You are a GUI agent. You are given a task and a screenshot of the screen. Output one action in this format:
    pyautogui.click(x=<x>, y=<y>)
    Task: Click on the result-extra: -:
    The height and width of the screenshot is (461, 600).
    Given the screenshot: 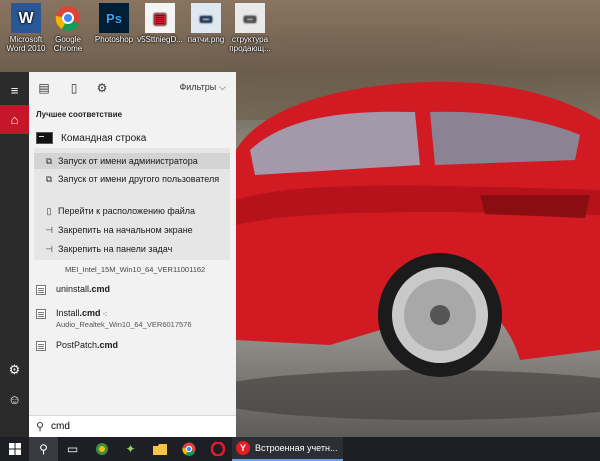 What is the action you would take?
    pyautogui.click(x=104, y=313)
    